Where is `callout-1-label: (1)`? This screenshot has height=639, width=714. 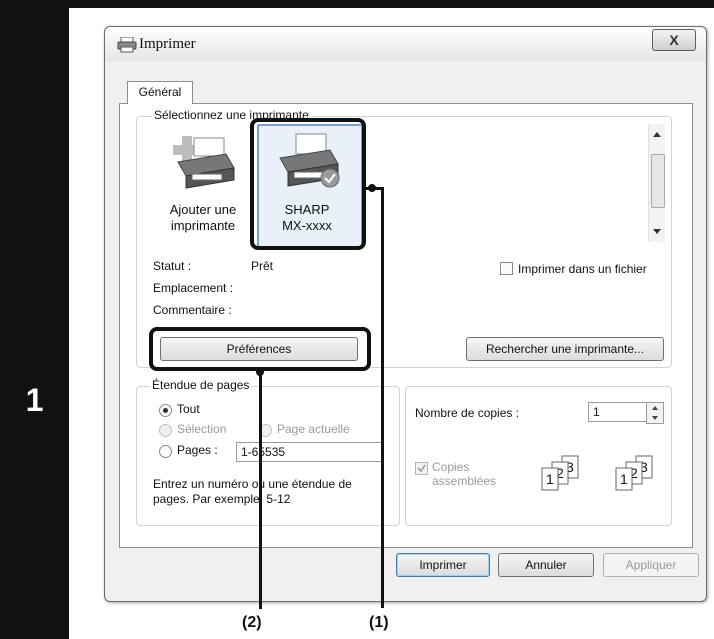 callout-1-label: (1) is located at coordinates (379, 622).